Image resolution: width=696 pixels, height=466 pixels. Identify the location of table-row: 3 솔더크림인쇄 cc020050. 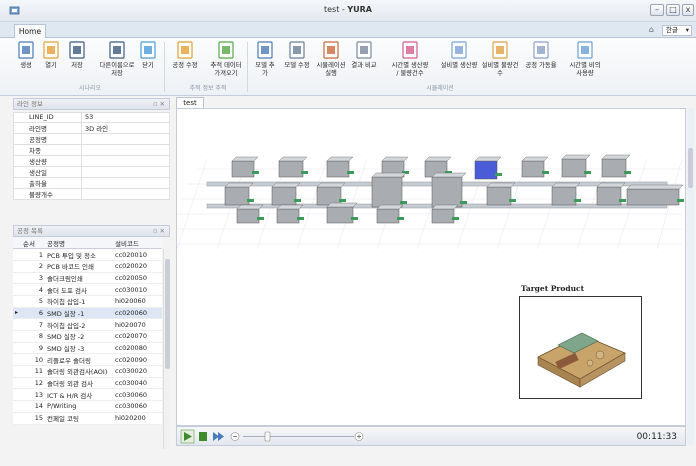
(87, 278).